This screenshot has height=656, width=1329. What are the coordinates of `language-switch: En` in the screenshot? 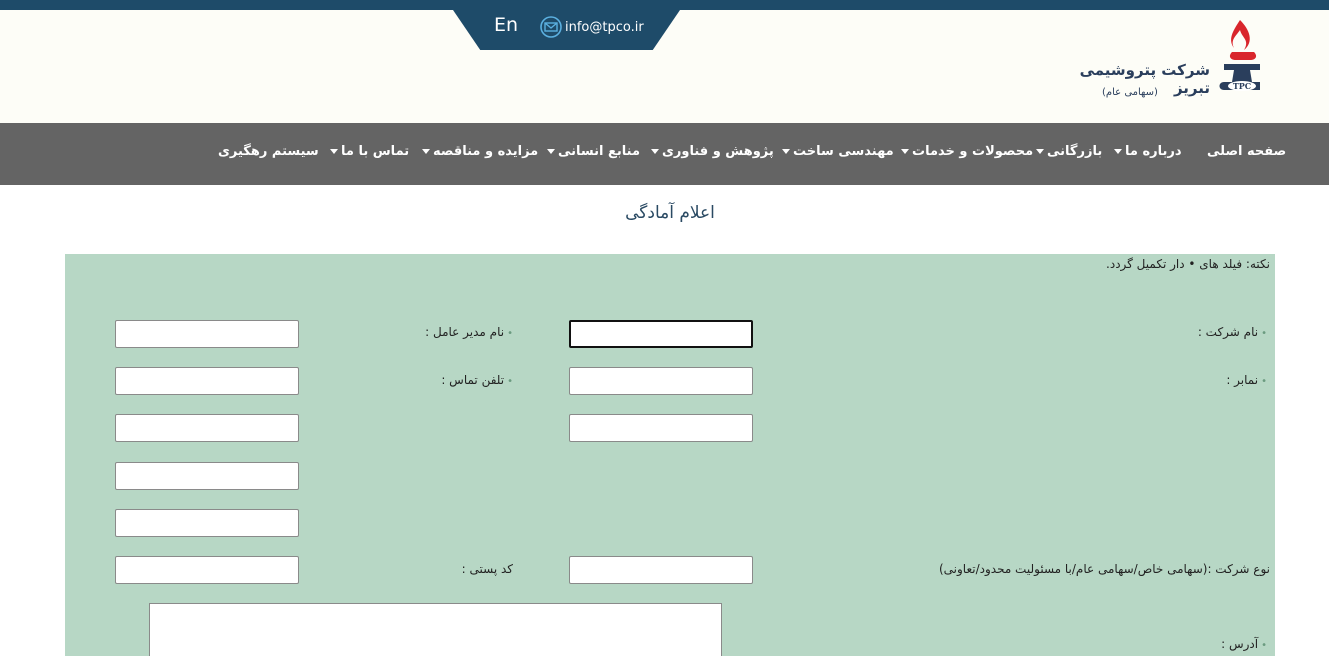 It's located at (506, 25).